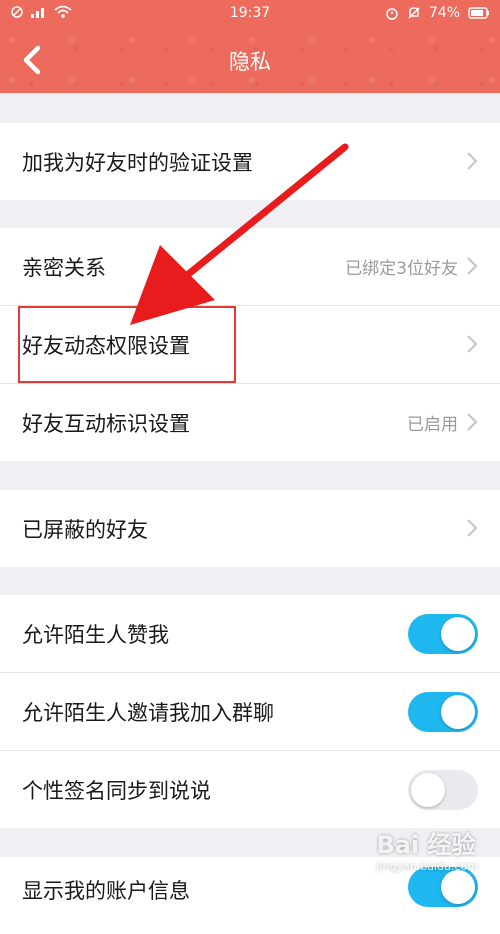  Describe the element at coordinates (250, 789) in the screenshot. I see `row-signature-sync: 个性签名同步到说说` at that location.